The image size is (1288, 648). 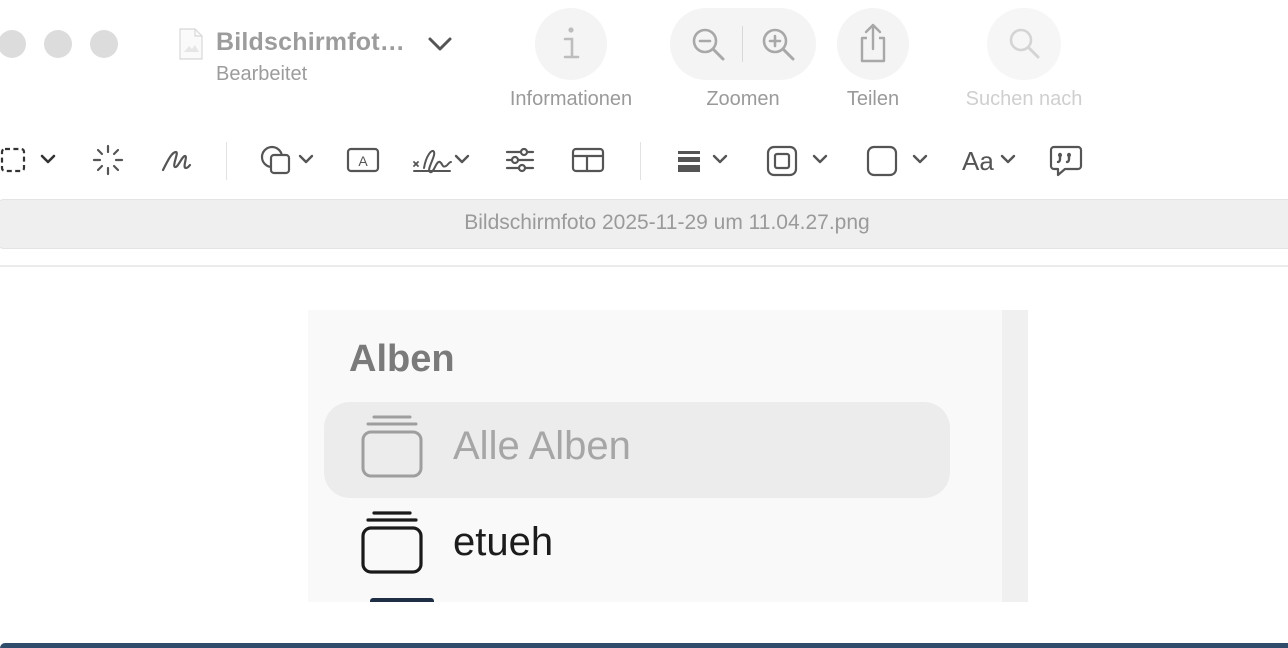 I want to click on shapes-icon, so click(x=287, y=160).